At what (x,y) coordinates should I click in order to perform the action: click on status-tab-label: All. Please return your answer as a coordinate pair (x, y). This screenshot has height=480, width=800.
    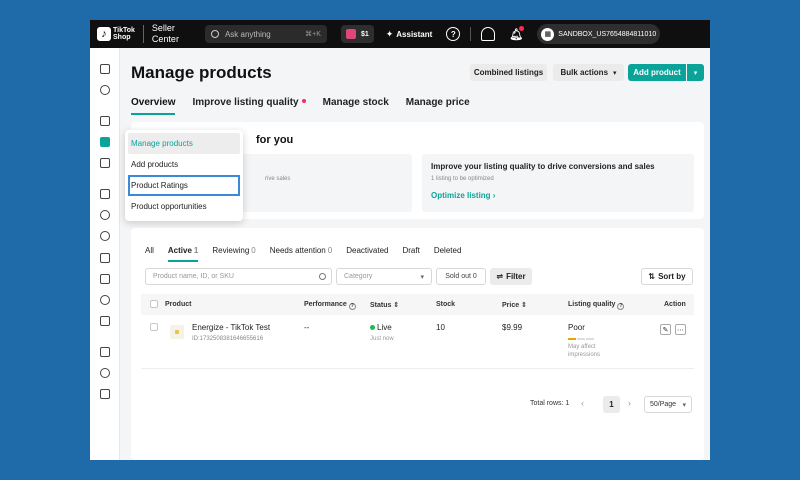
    Looking at the image, I should click on (149, 250).